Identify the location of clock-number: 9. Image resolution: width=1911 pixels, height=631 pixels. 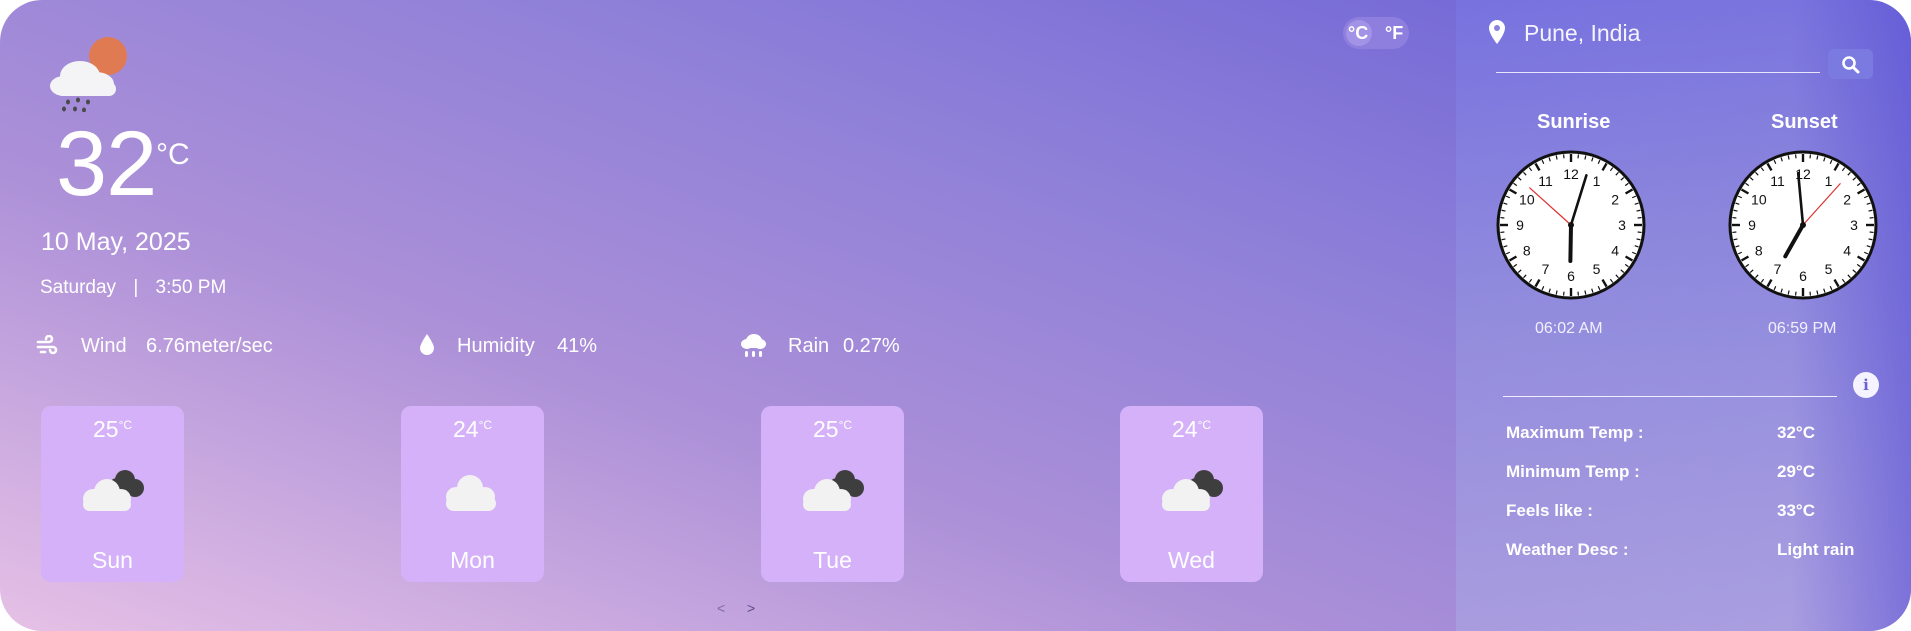
(1520, 225).